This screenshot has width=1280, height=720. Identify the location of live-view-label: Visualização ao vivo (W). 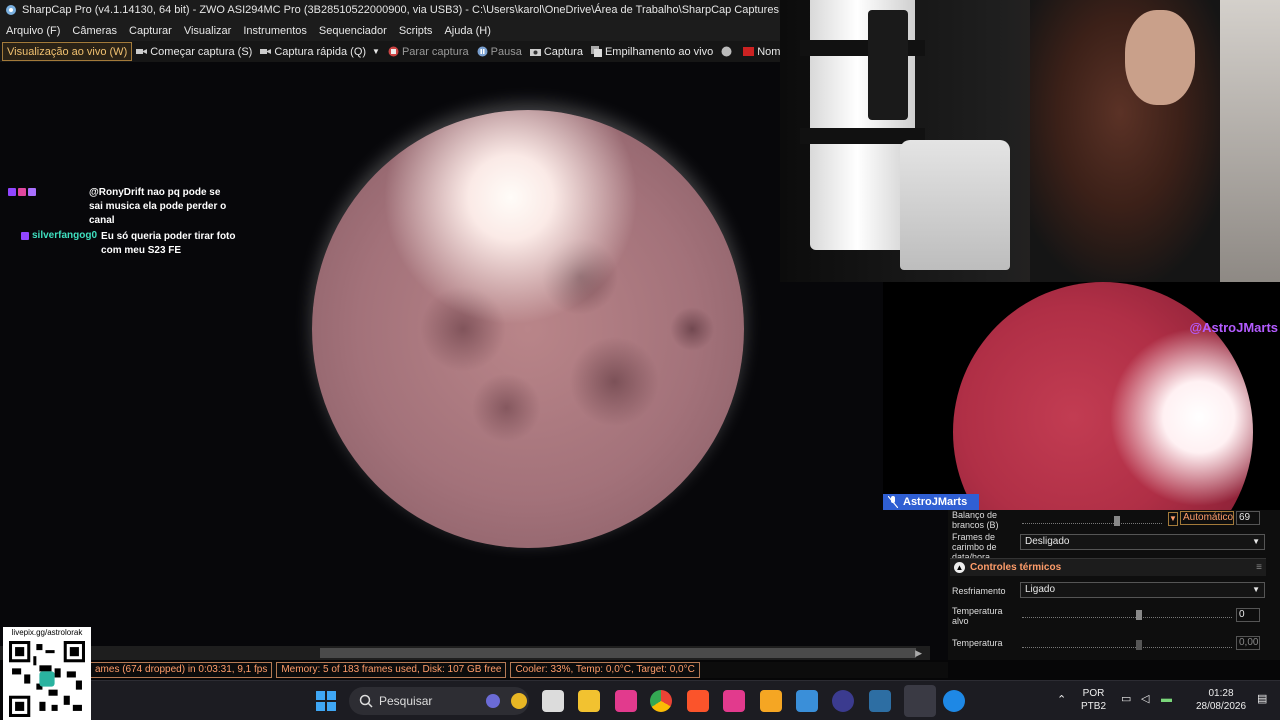
(67, 51).